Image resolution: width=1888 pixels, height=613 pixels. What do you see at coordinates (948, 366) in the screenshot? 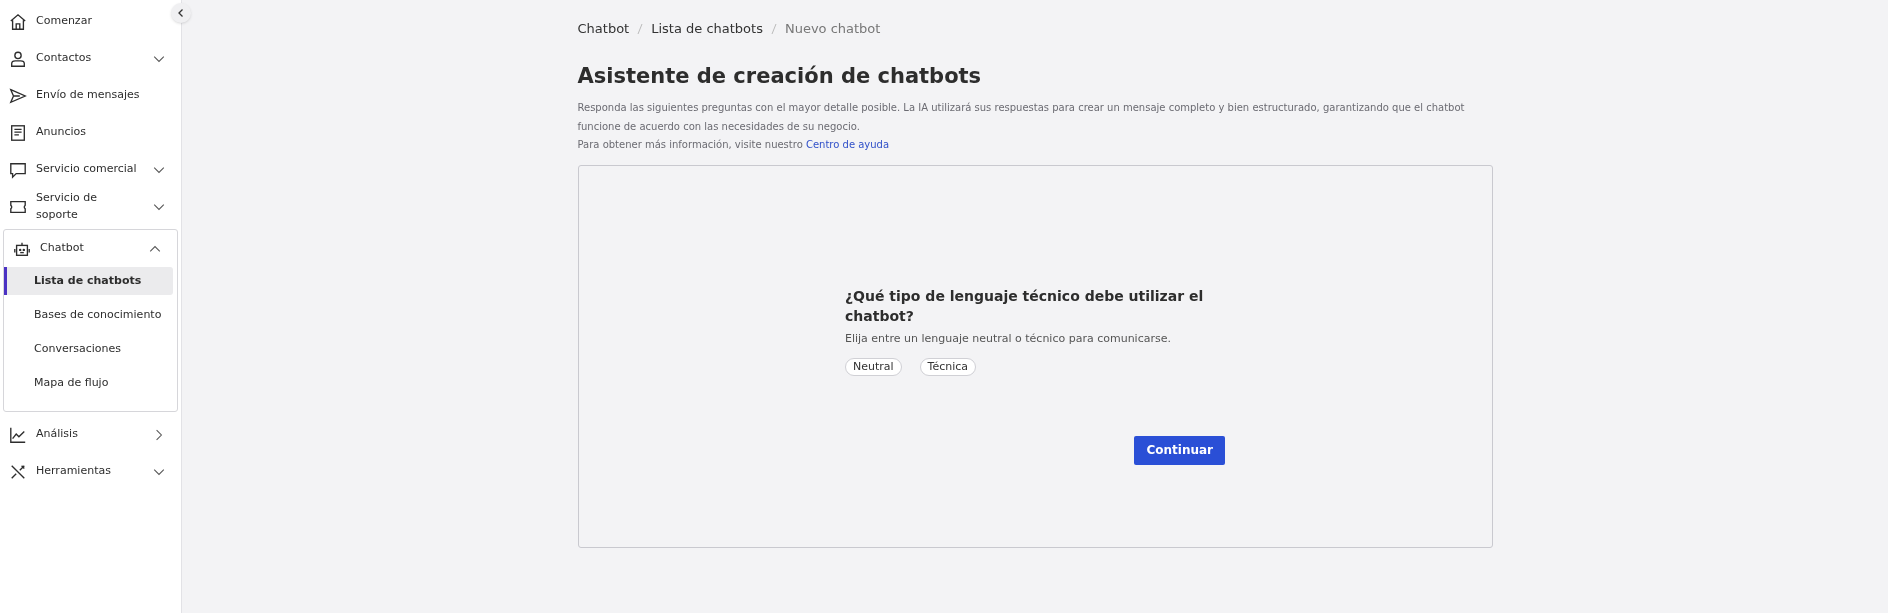
I see `option-chip: Técnica` at bounding box center [948, 366].